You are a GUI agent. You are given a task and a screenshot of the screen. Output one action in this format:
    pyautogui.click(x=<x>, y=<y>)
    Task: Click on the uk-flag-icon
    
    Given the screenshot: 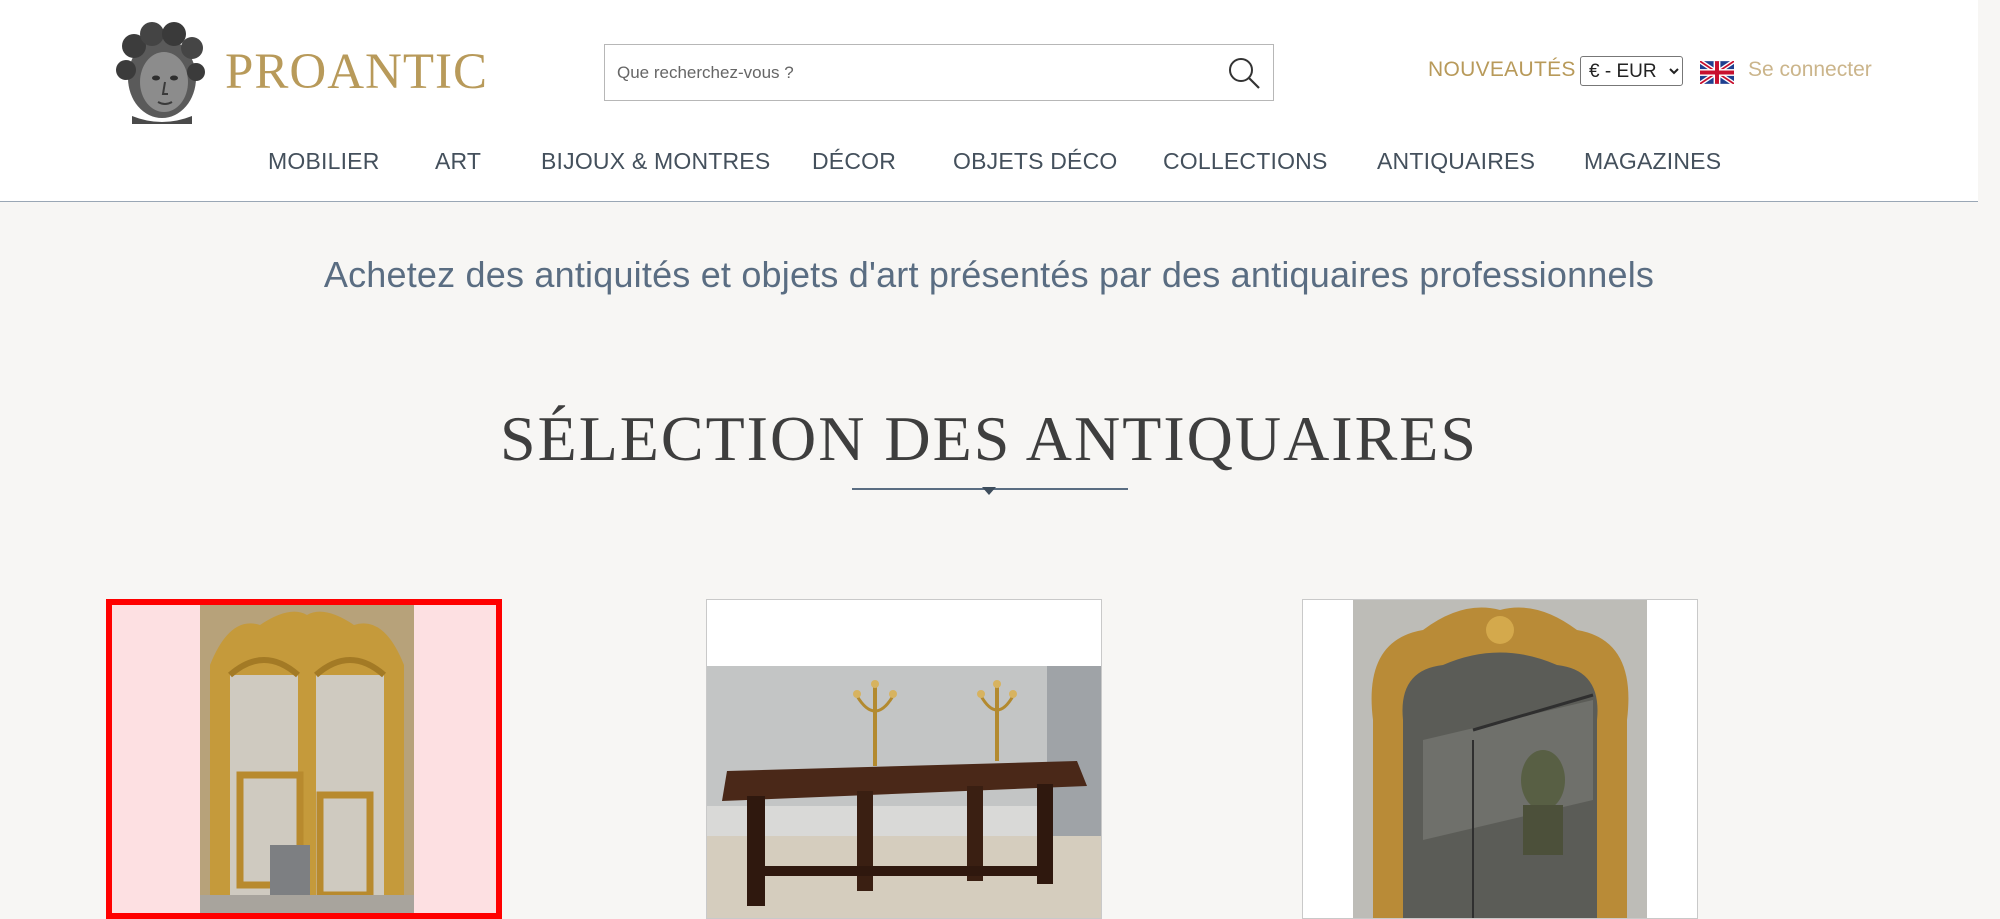 What is the action you would take?
    pyautogui.click(x=1717, y=72)
    